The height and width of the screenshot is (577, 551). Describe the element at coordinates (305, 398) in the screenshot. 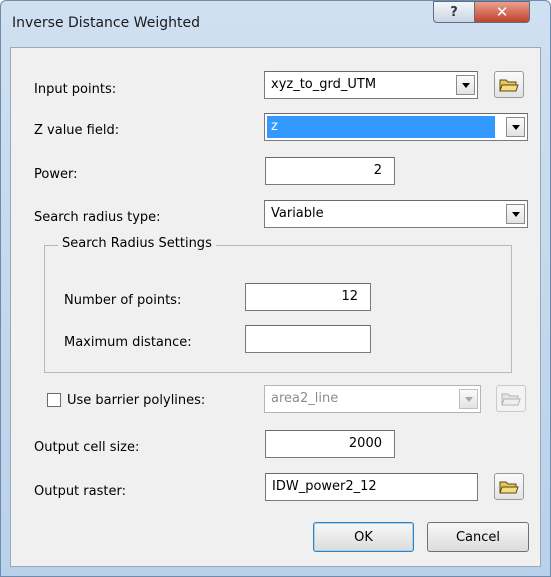

I see `barrier-polylines-value: area2_line` at that location.